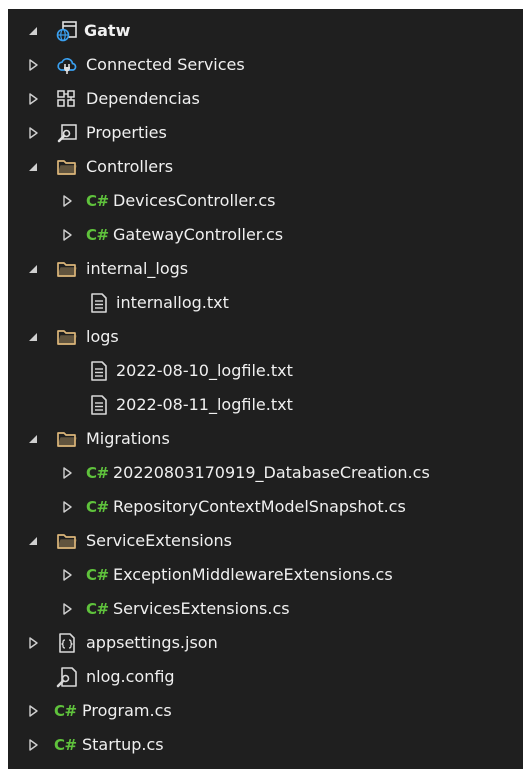 The image size is (523, 769). I want to click on json-file-icon, so click(67, 643).